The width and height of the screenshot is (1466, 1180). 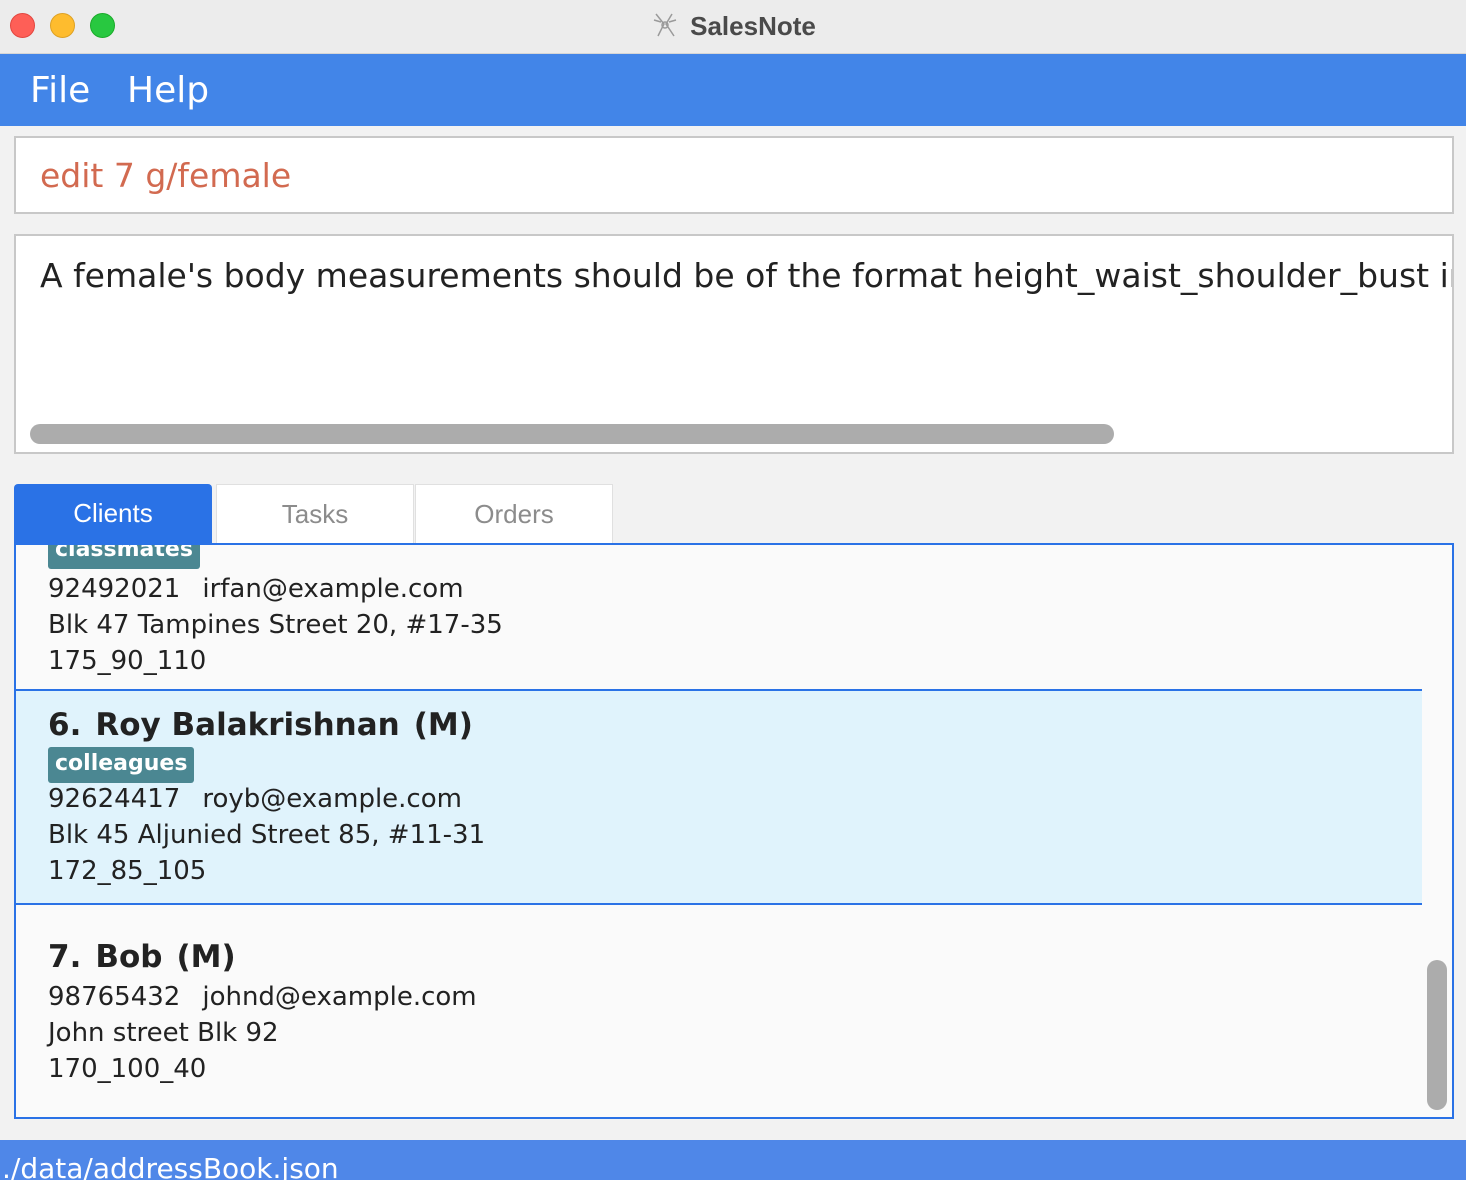 I want to click on client-list-scrollbar, so click(x=1437, y=831).